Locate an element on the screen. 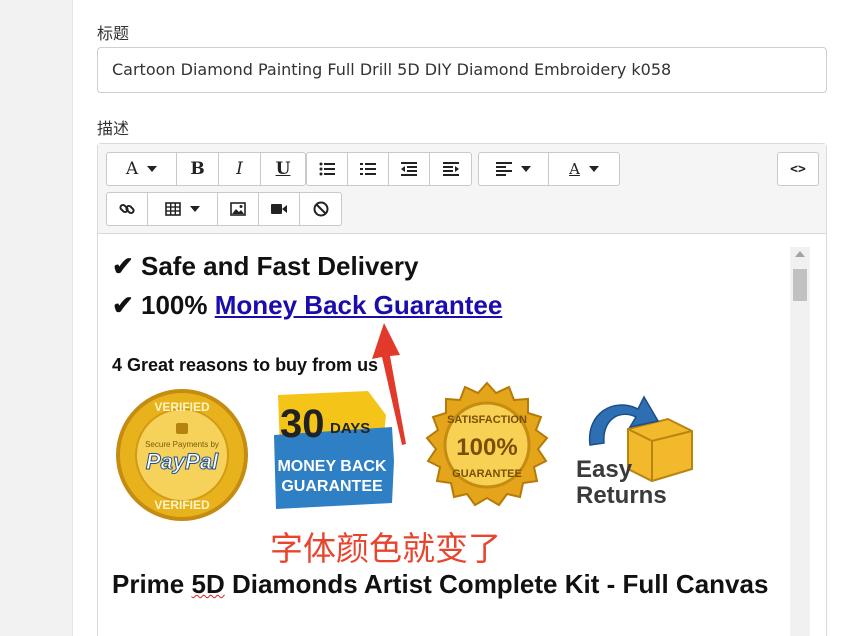  video-icon is located at coordinates (279, 209).